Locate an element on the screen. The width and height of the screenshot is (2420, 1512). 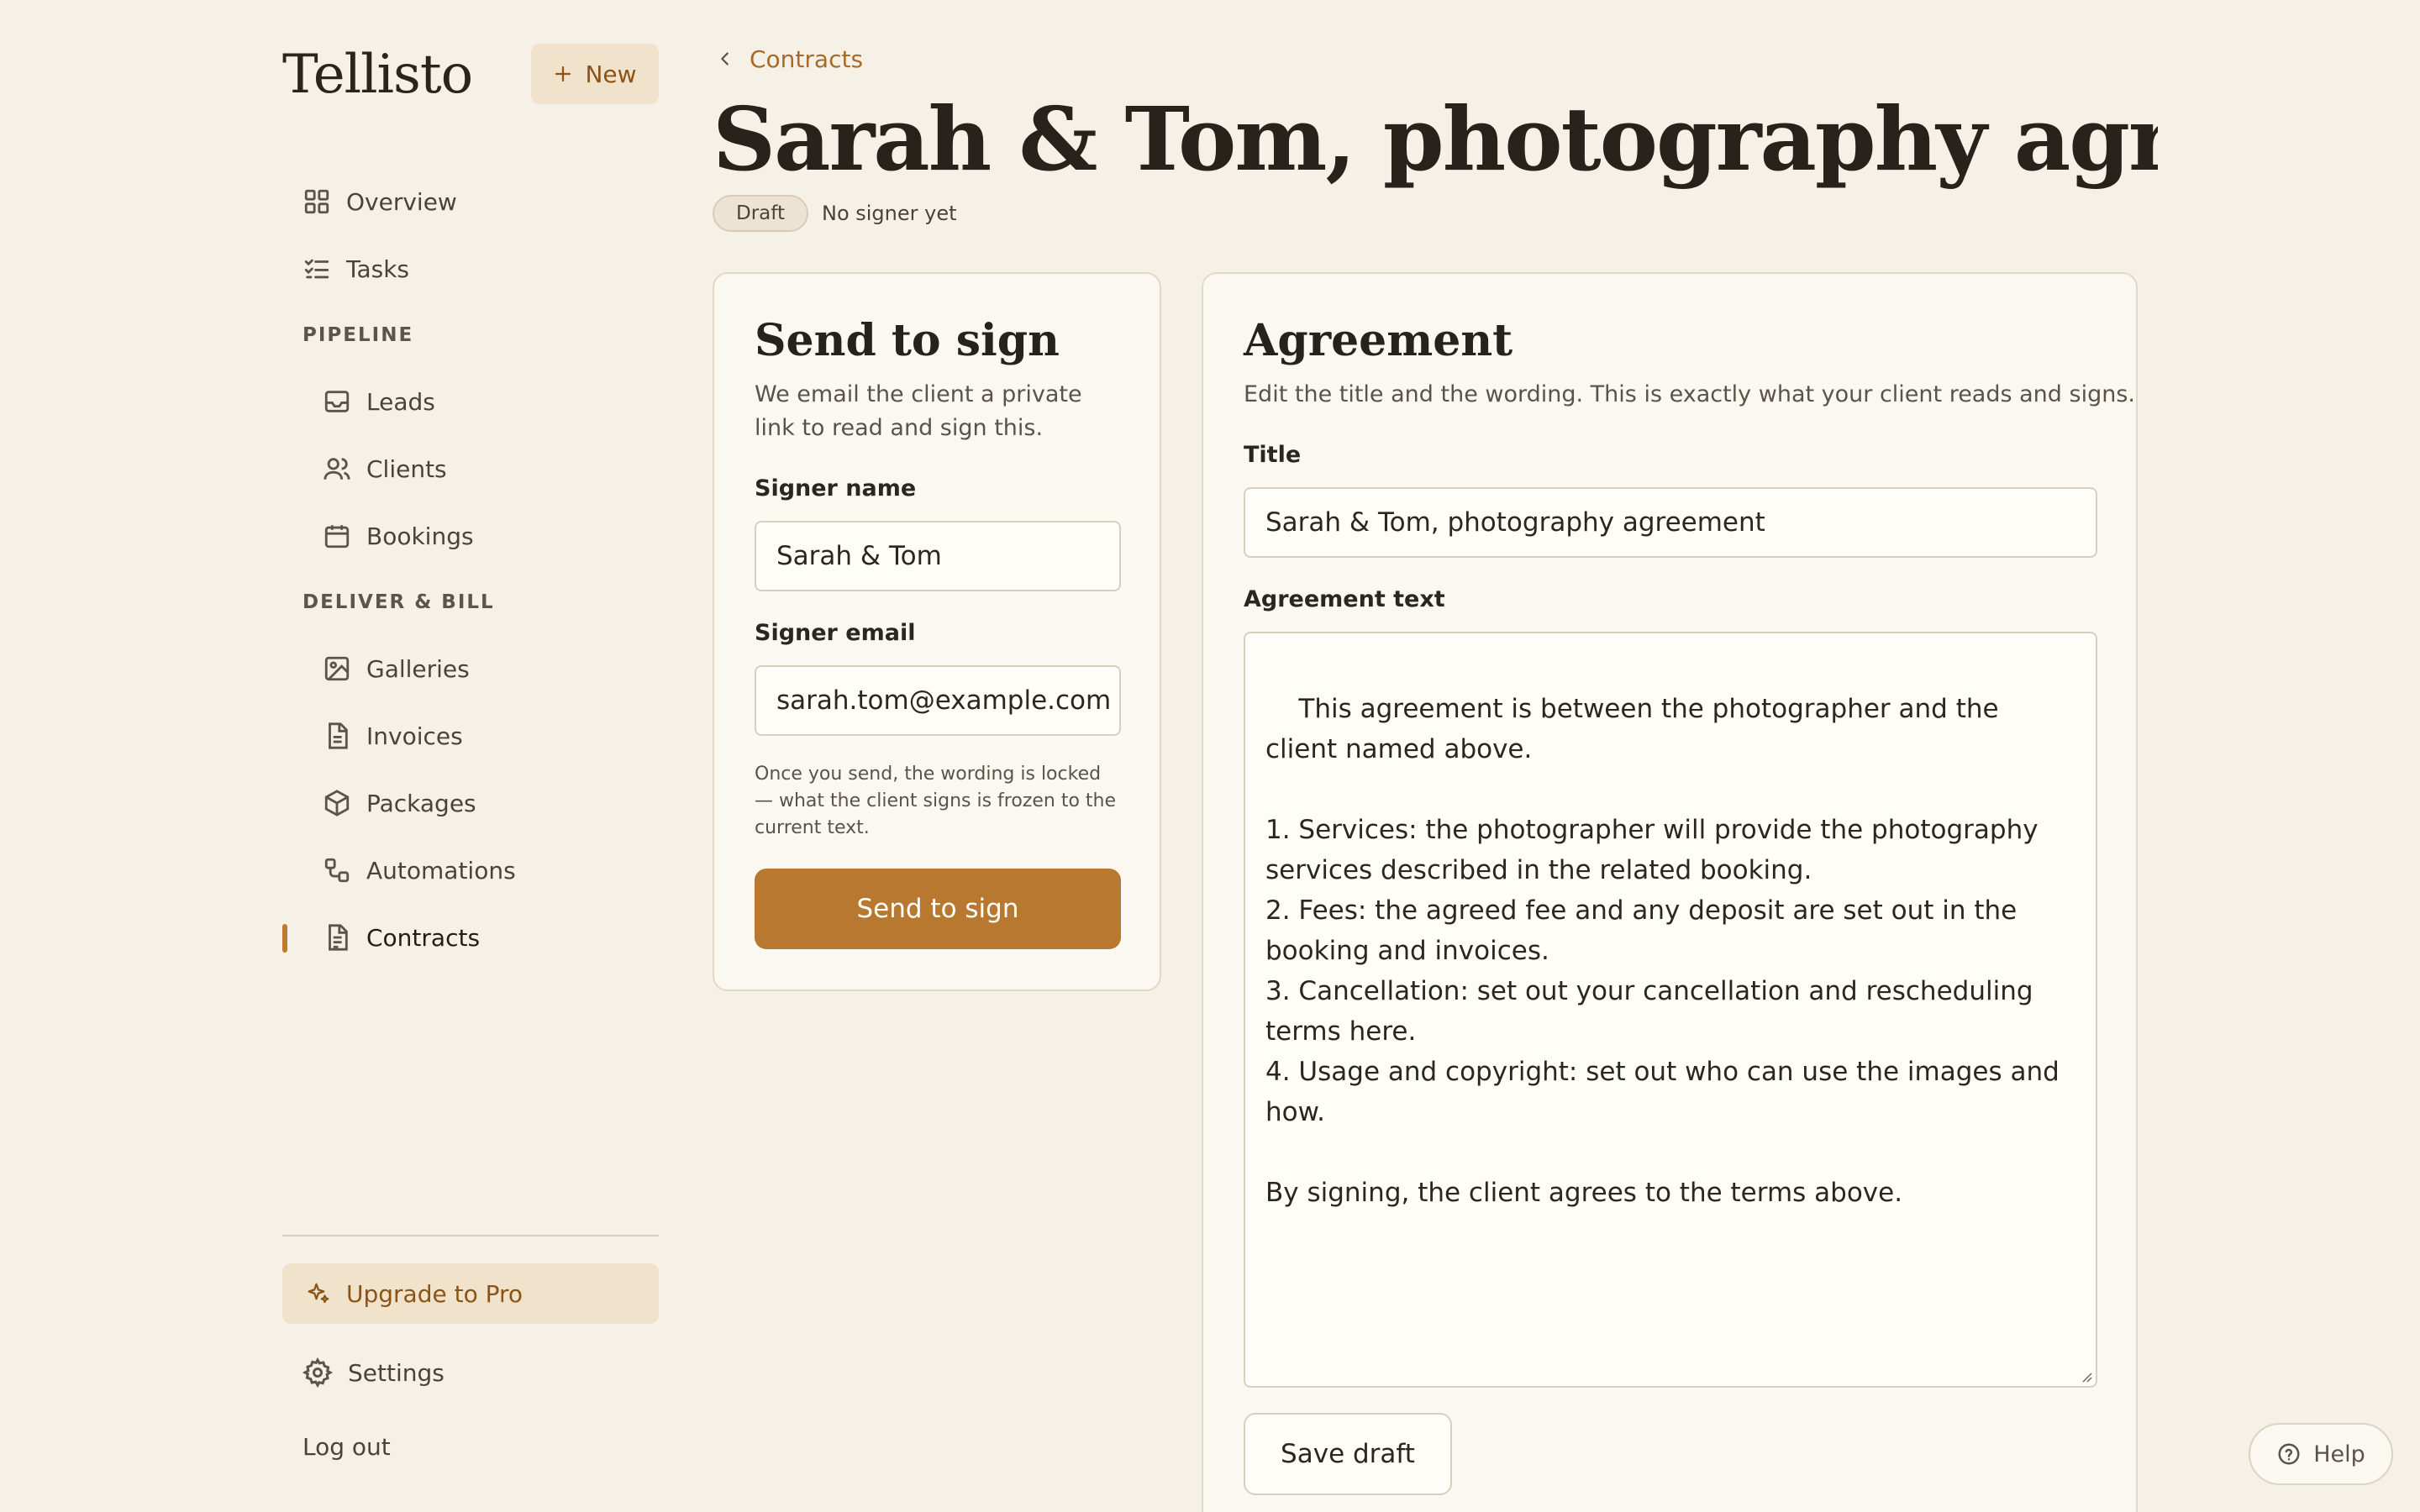
nav-item-clients: Clients is located at coordinates (470, 468).